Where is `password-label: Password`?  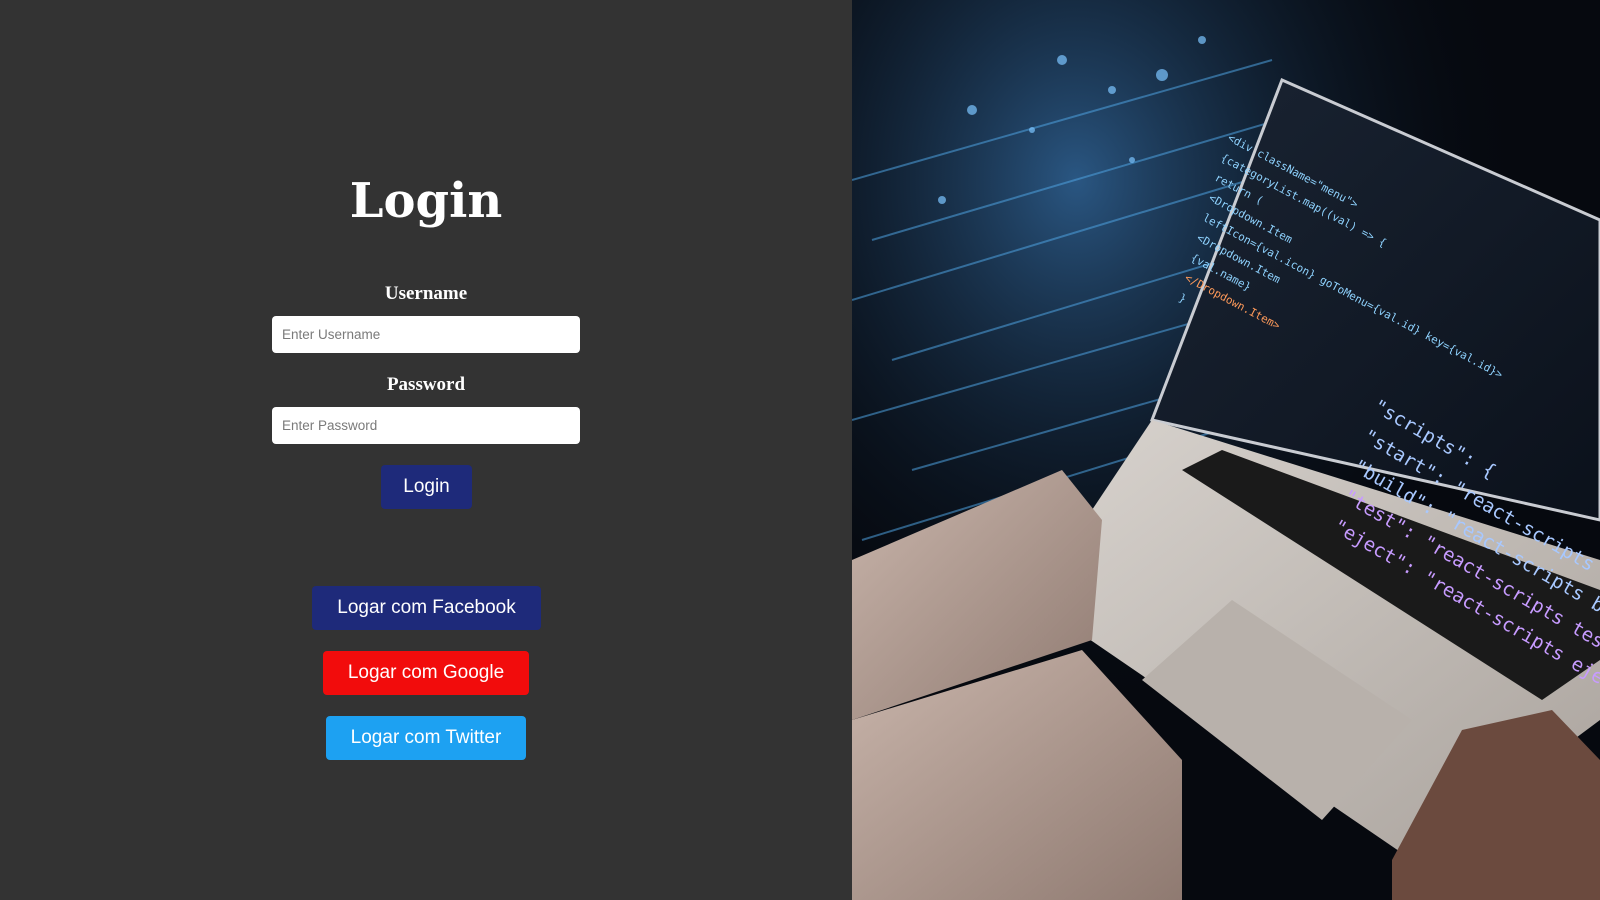
password-label: Password is located at coordinates (426, 384).